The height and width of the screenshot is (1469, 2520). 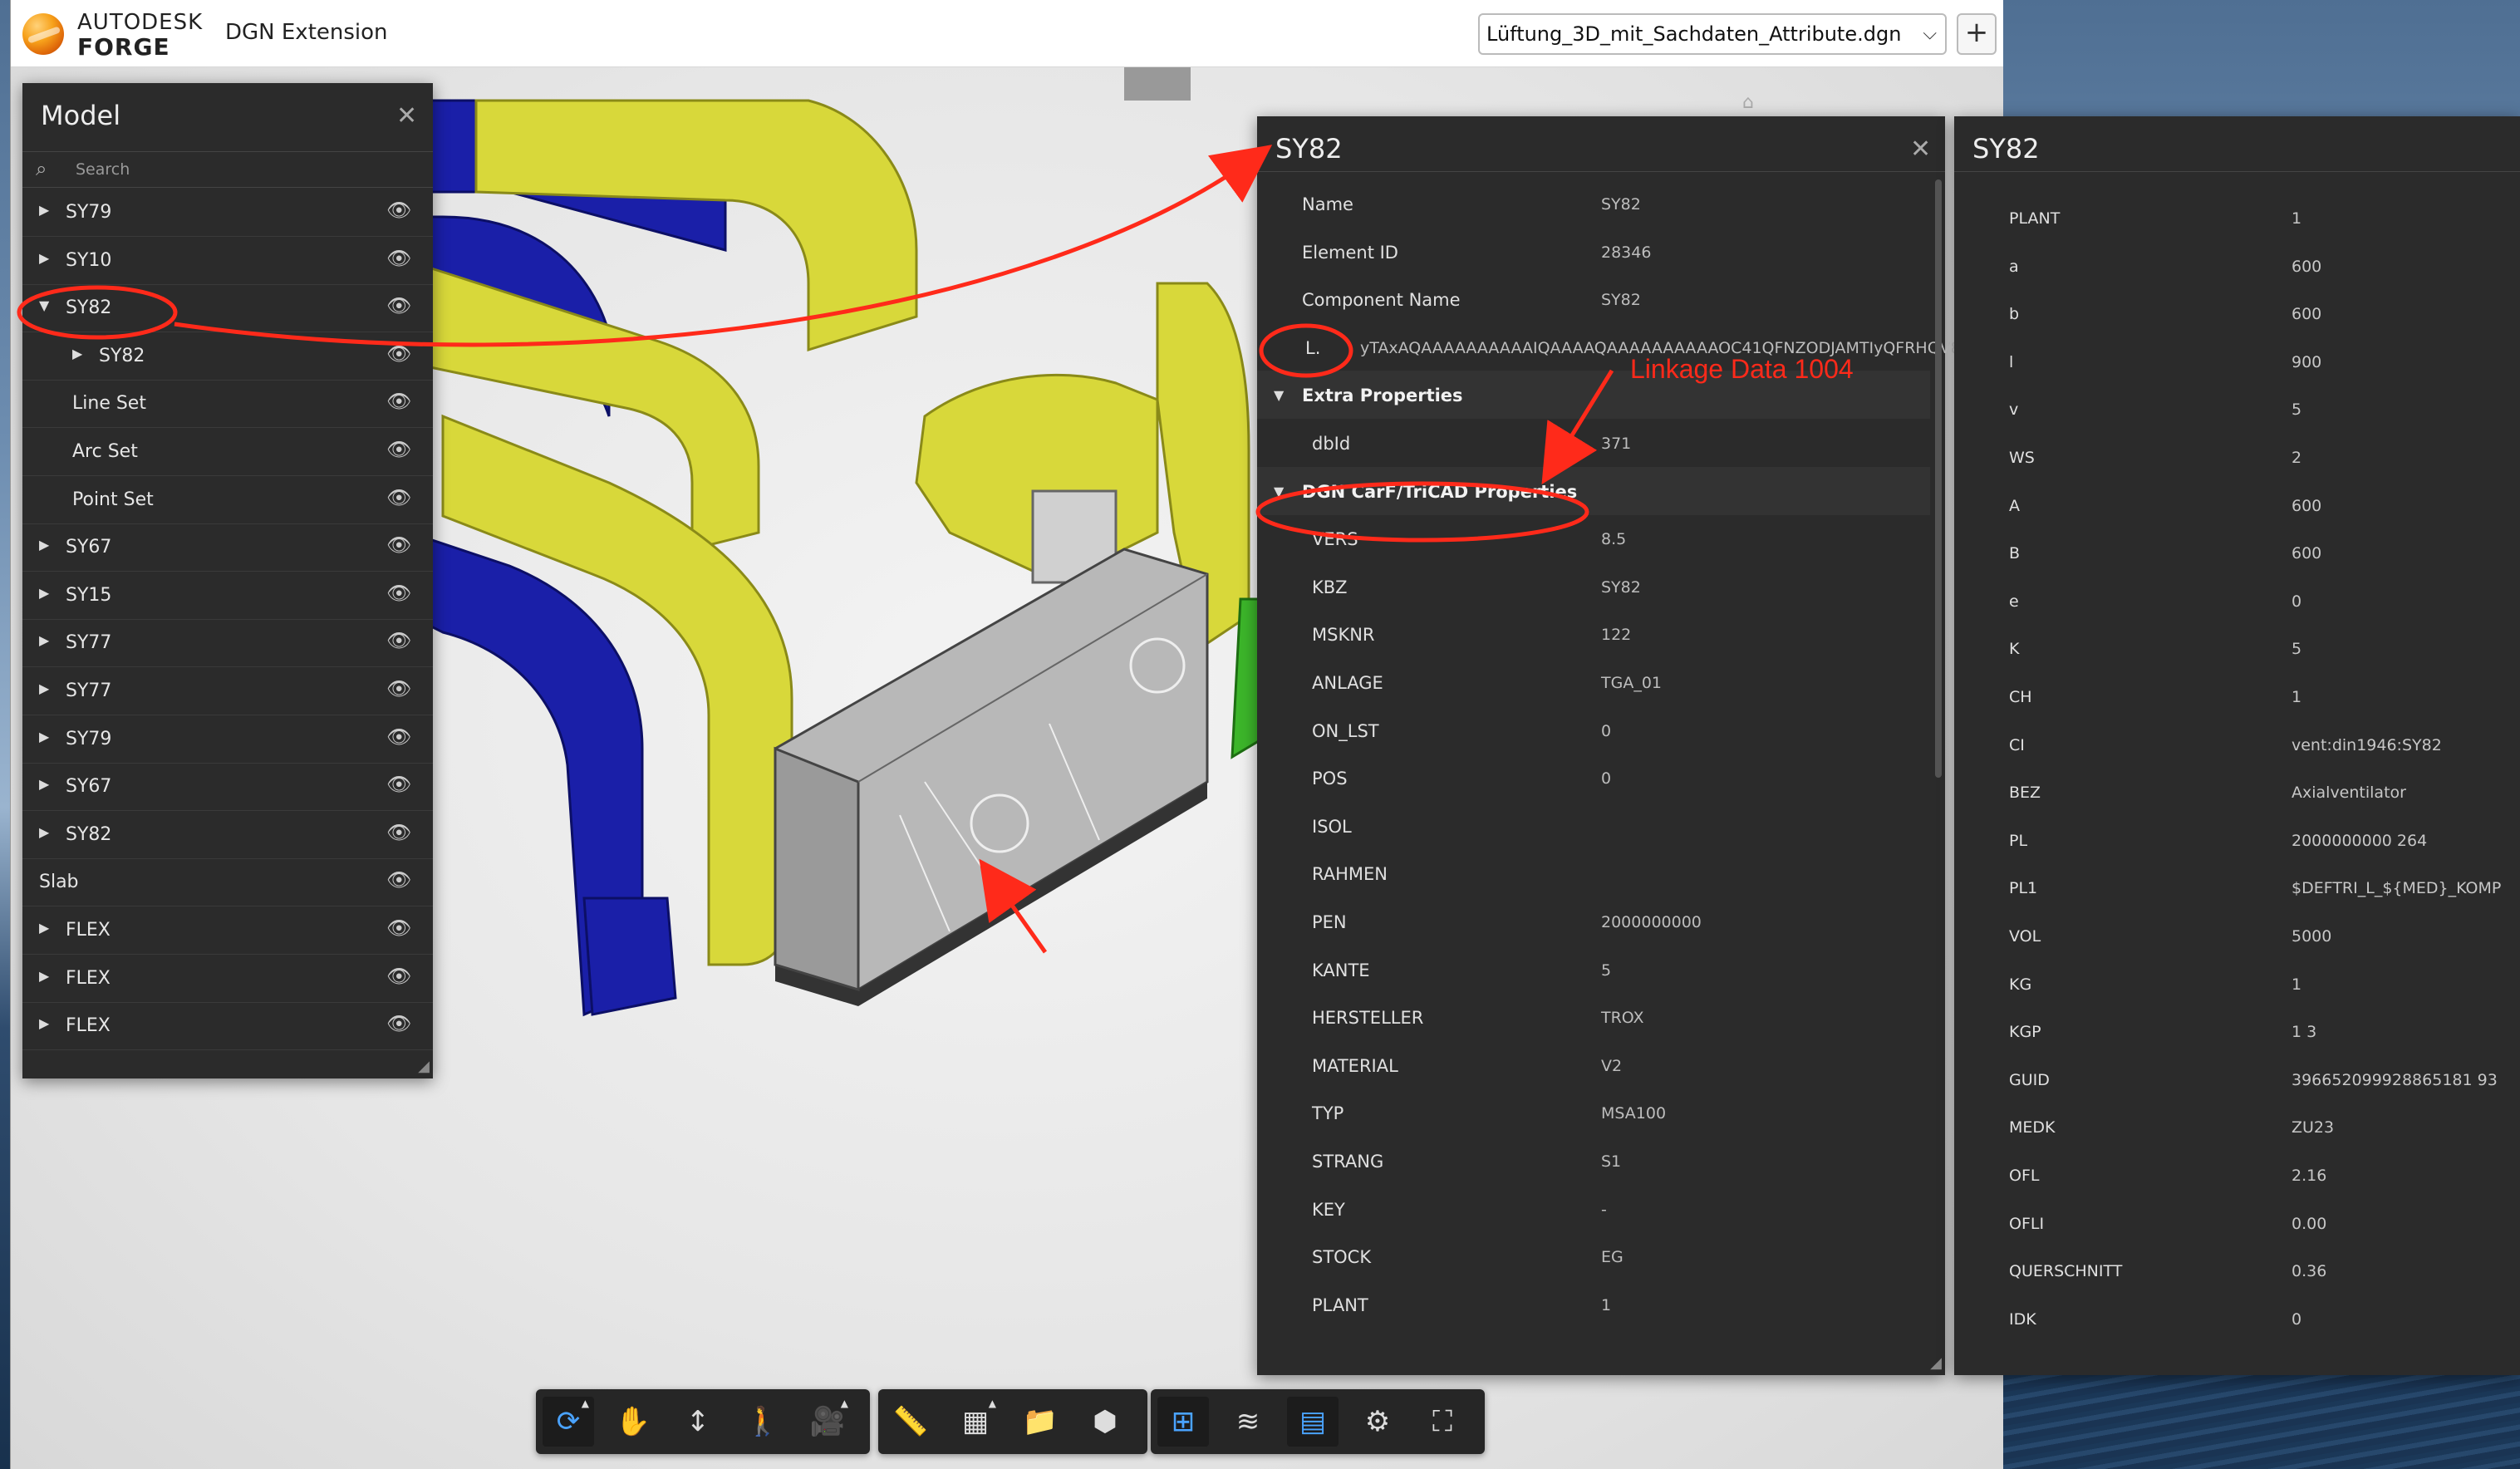 What do you see at coordinates (1748, 103) in the screenshot?
I see `home-icon: ⌂` at bounding box center [1748, 103].